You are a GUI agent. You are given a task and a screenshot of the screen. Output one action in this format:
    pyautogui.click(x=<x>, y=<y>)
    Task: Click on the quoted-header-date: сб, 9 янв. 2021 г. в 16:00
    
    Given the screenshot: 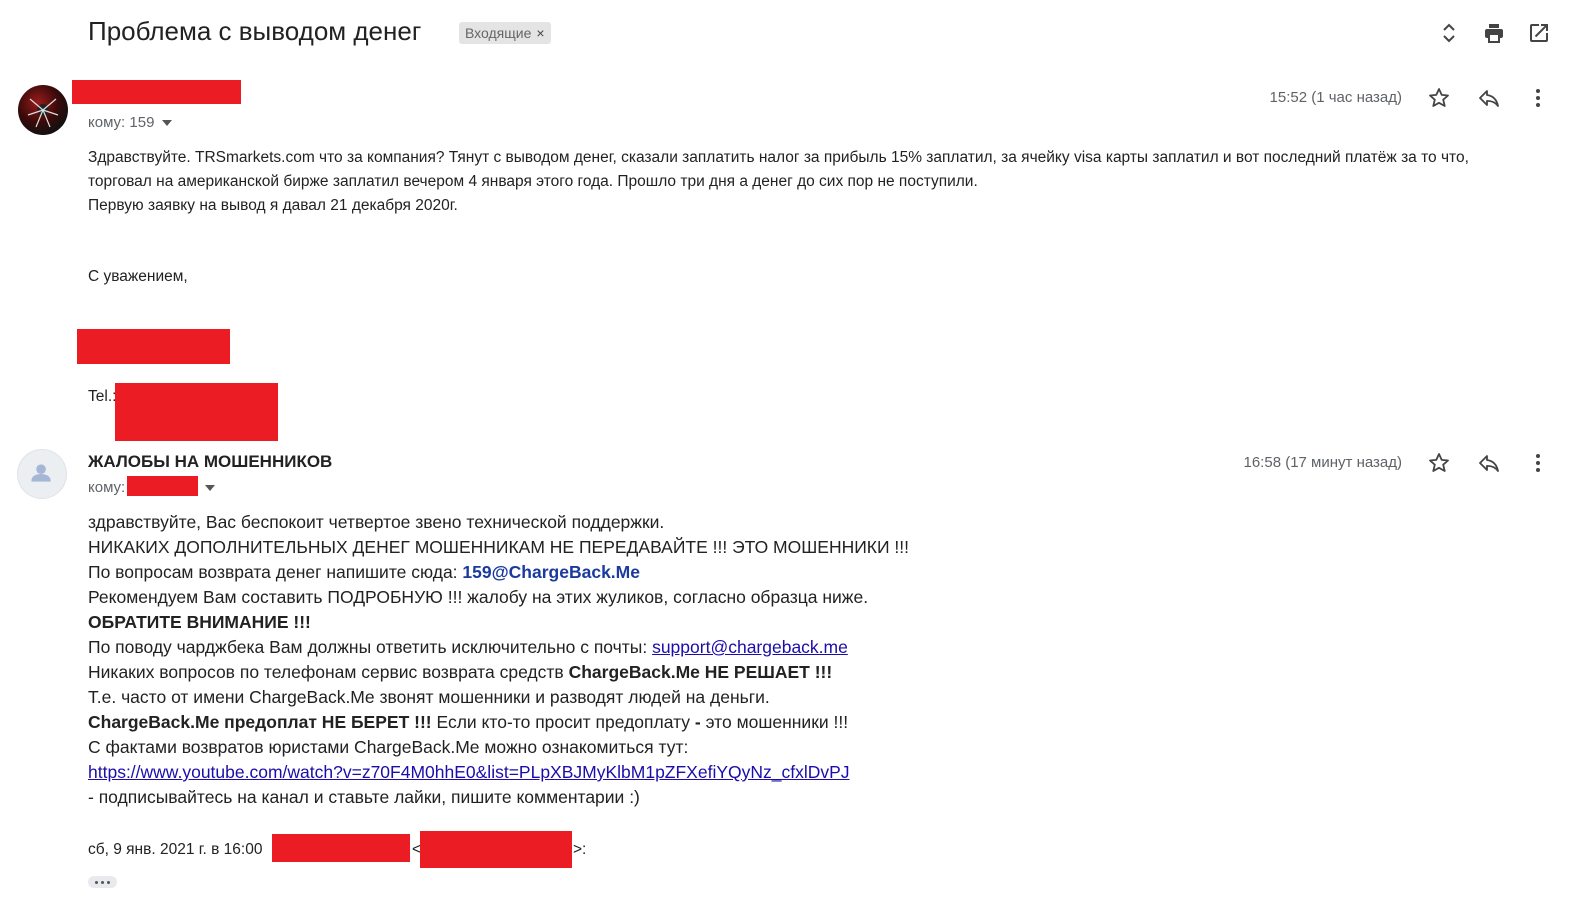 What is the action you would take?
    pyautogui.click(x=175, y=849)
    